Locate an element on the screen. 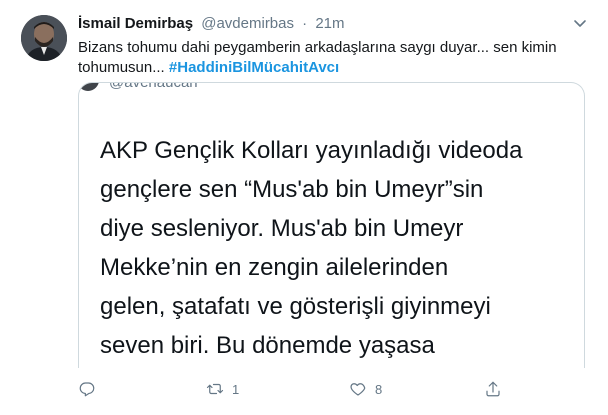 This screenshot has width=608, height=415. share-button is located at coordinates (497, 389).